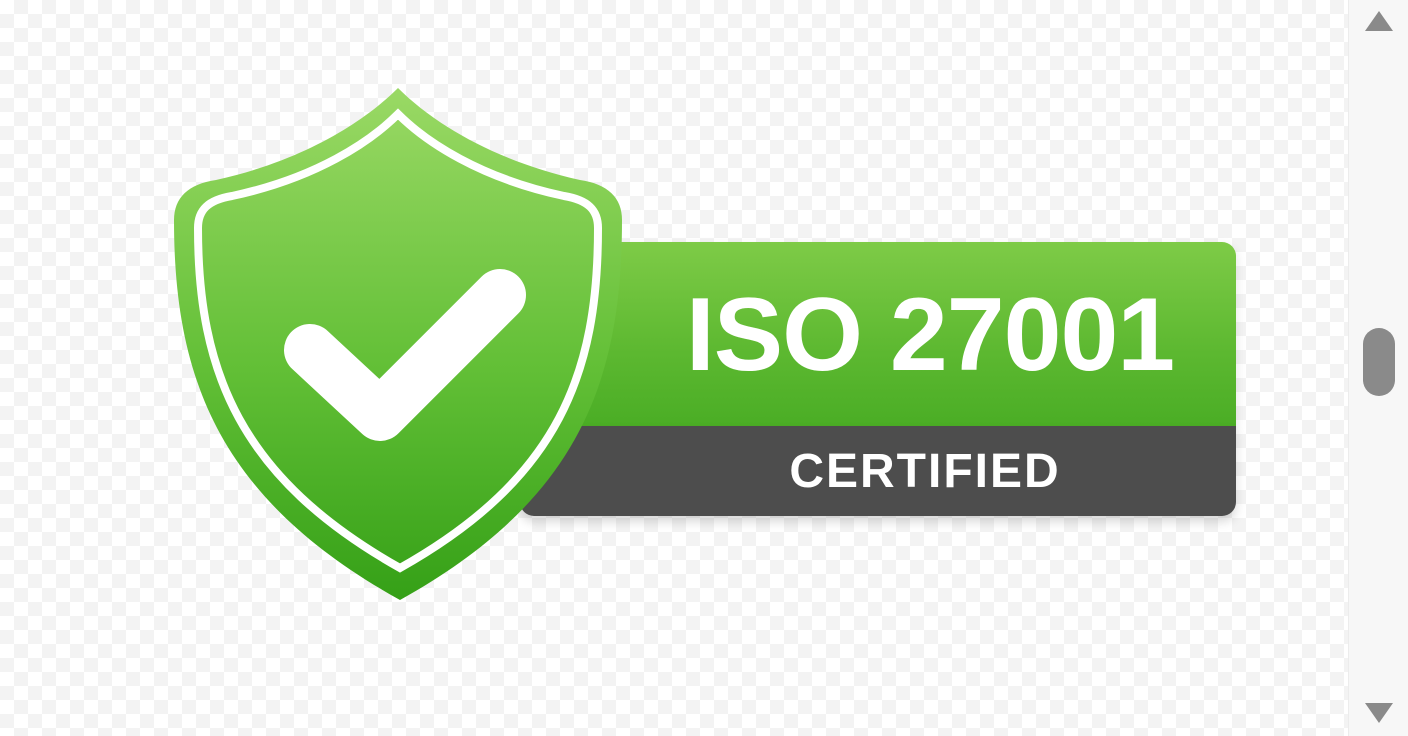  Describe the element at coordinates (1379, 362) in the screenshot. I see `scrollbar-thumb` at that location.